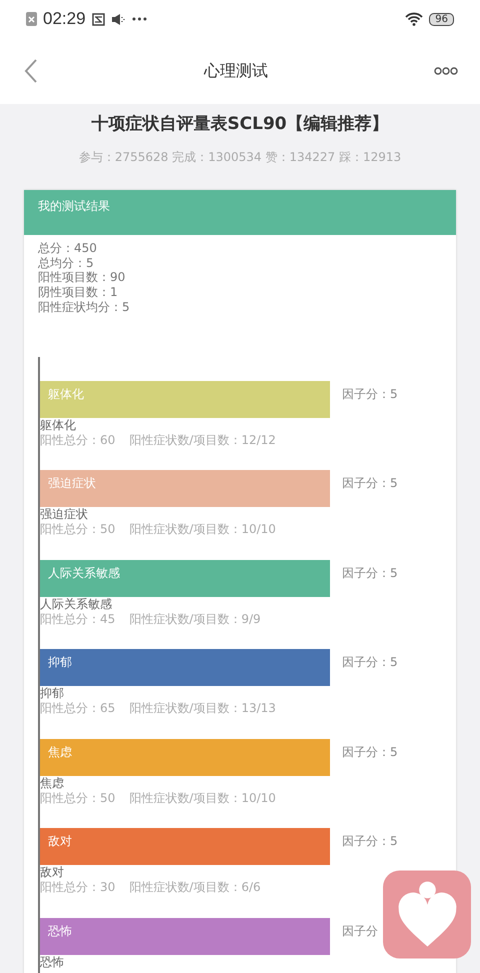  What do you see at coordinates (78, 708) in the screenshot?
I see `positive-total: 阳性总分：65` at bounding box center [78, 708].